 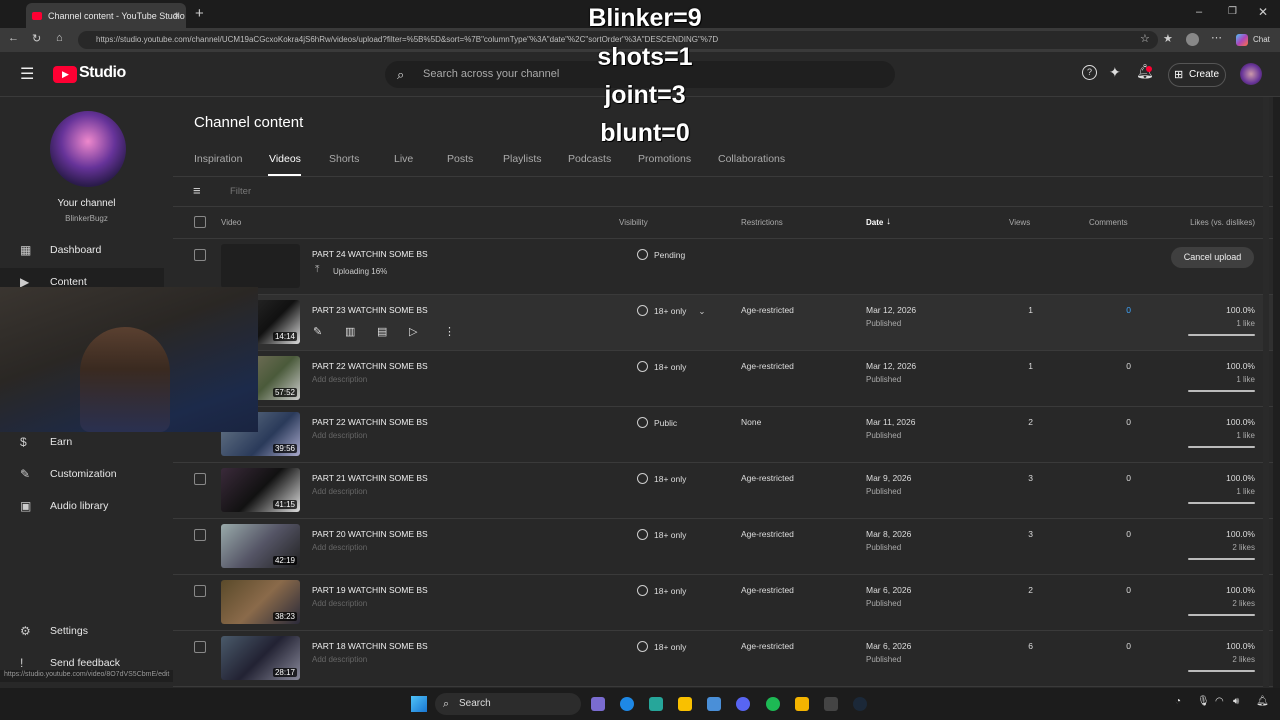 What do you see at coordinates (106, 15) in the screenshot?
I see `browser-tab: Channel content - YouTube Studio ×` at bounding box center [106, 15].